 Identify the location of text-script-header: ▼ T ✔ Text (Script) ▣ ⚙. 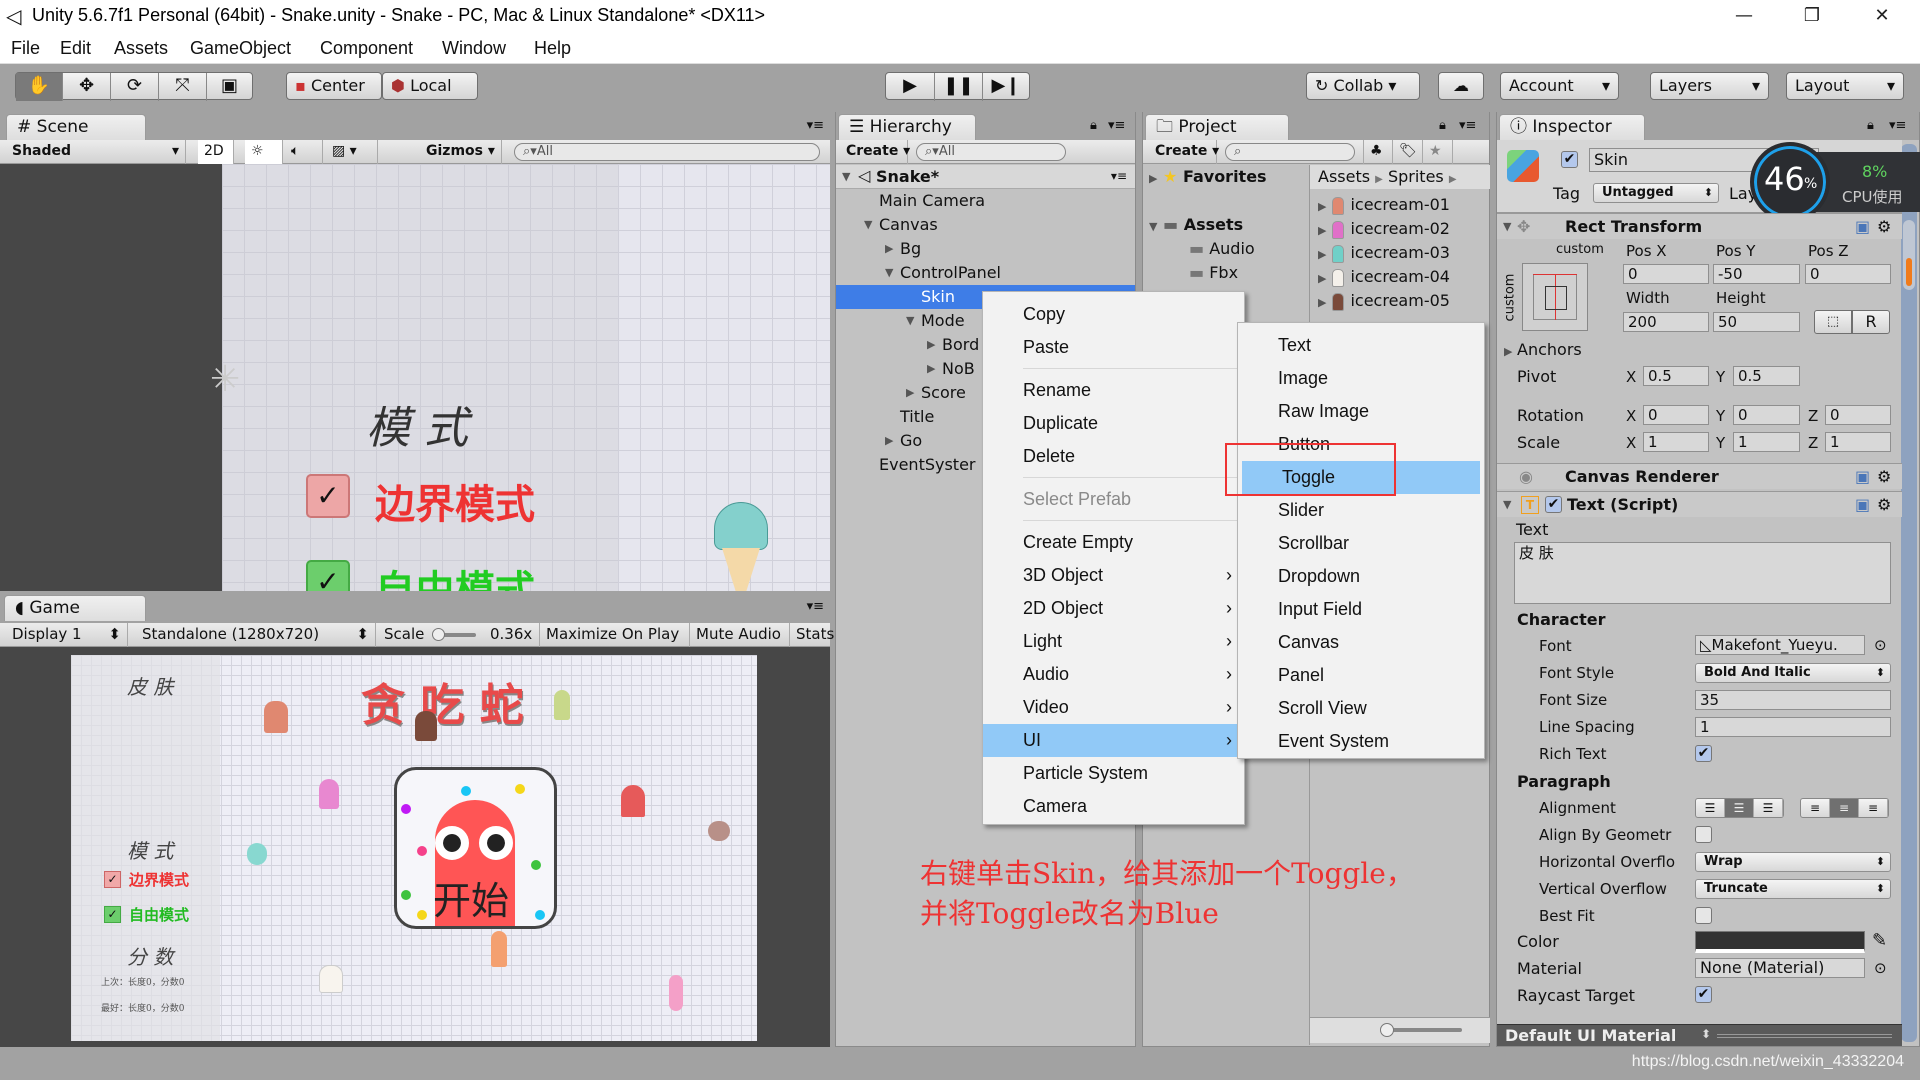
(1699, 504).